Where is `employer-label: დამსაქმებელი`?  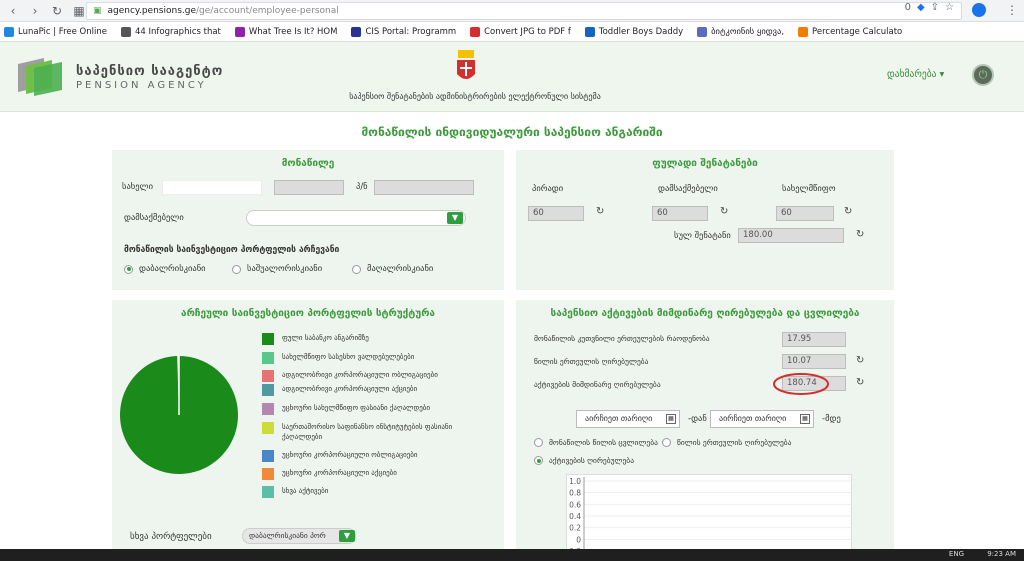 employer-label: დამსაქმებელი is located at coordinates (154, 218).